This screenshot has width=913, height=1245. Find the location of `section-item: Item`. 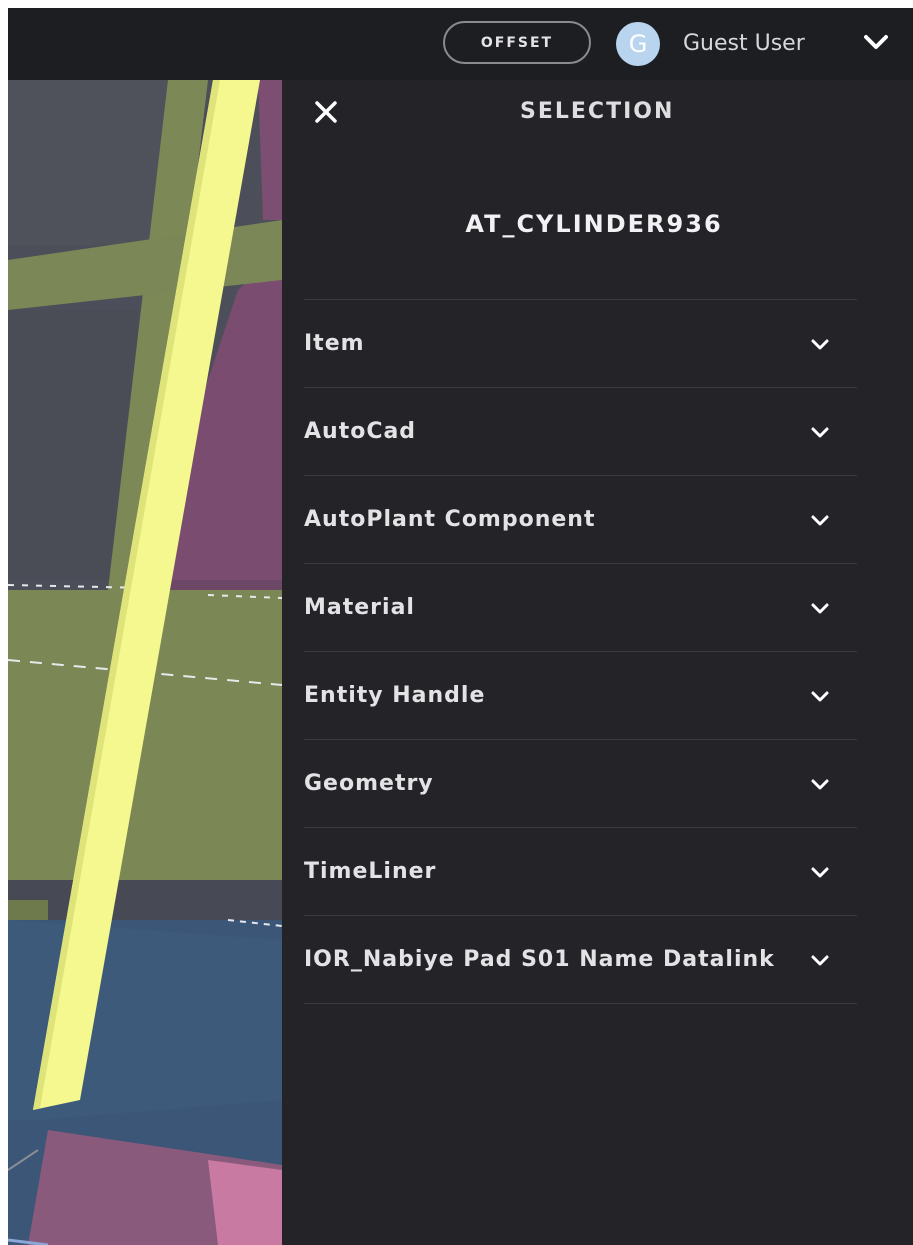

section-item: Item is located at coordinates (580, 344).